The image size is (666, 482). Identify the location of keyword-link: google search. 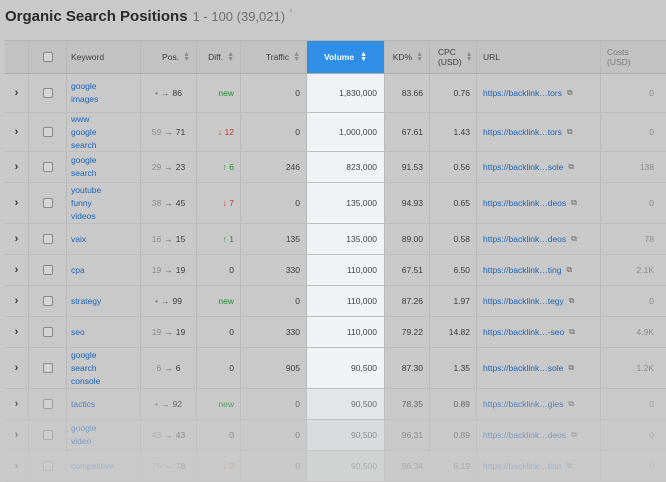
(104, 167).